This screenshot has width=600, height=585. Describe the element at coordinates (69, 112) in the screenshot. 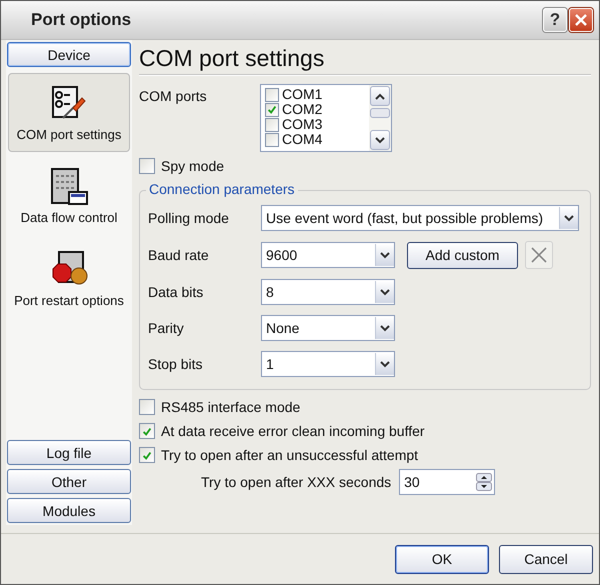

I see `sidebar-item: COM port settings` at that location.